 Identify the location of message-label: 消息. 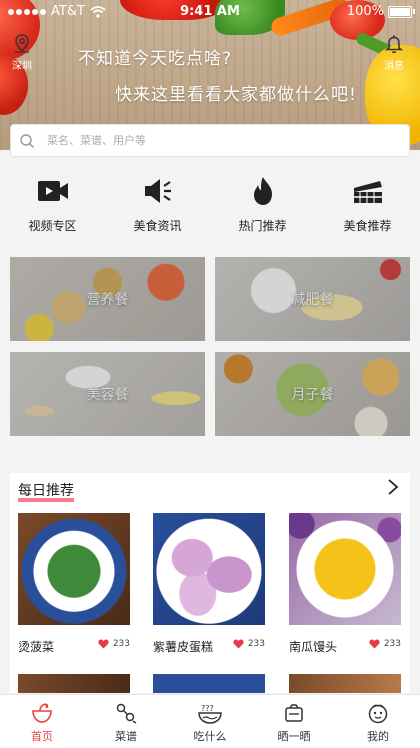
(394, 66).